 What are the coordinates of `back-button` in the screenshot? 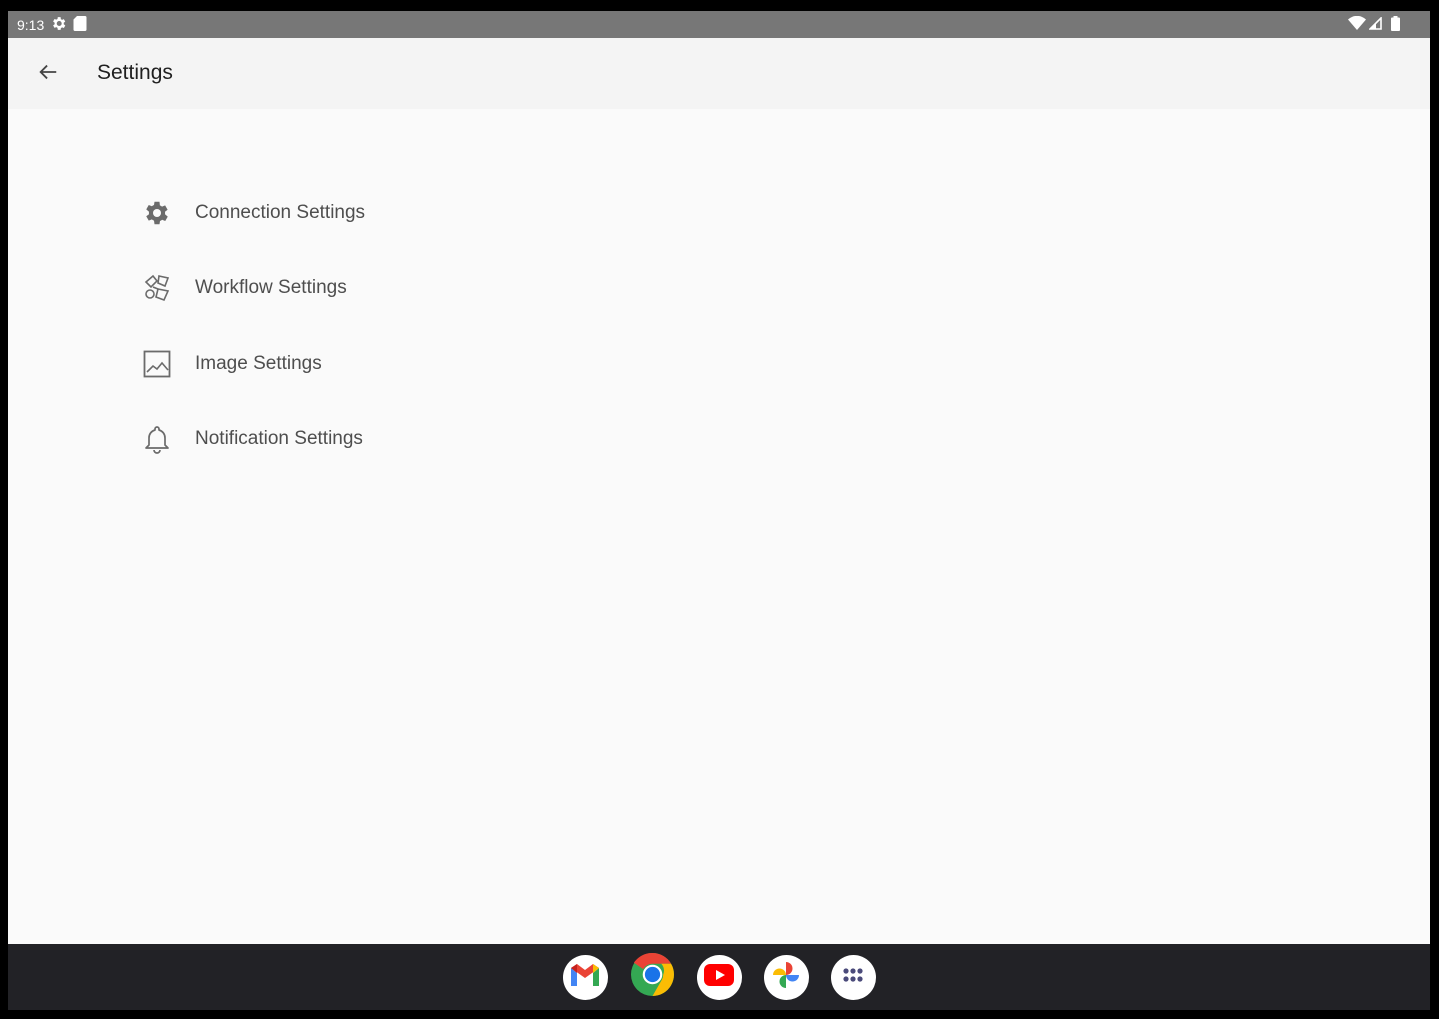 It's located at (48, 74).